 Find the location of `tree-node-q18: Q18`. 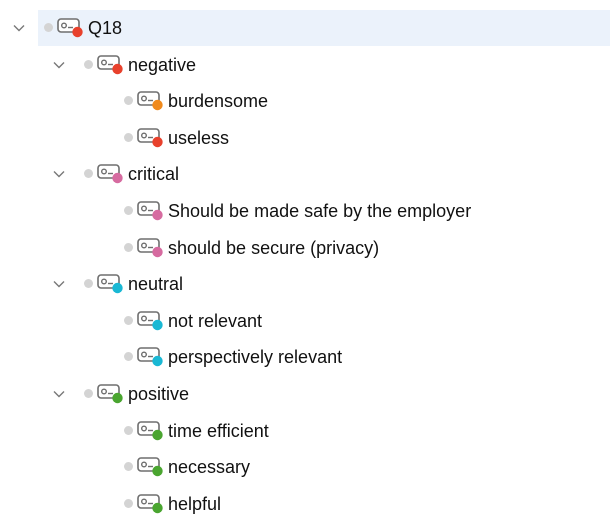

tree-node-q18: Q18 is located at coordinates (311, 28).